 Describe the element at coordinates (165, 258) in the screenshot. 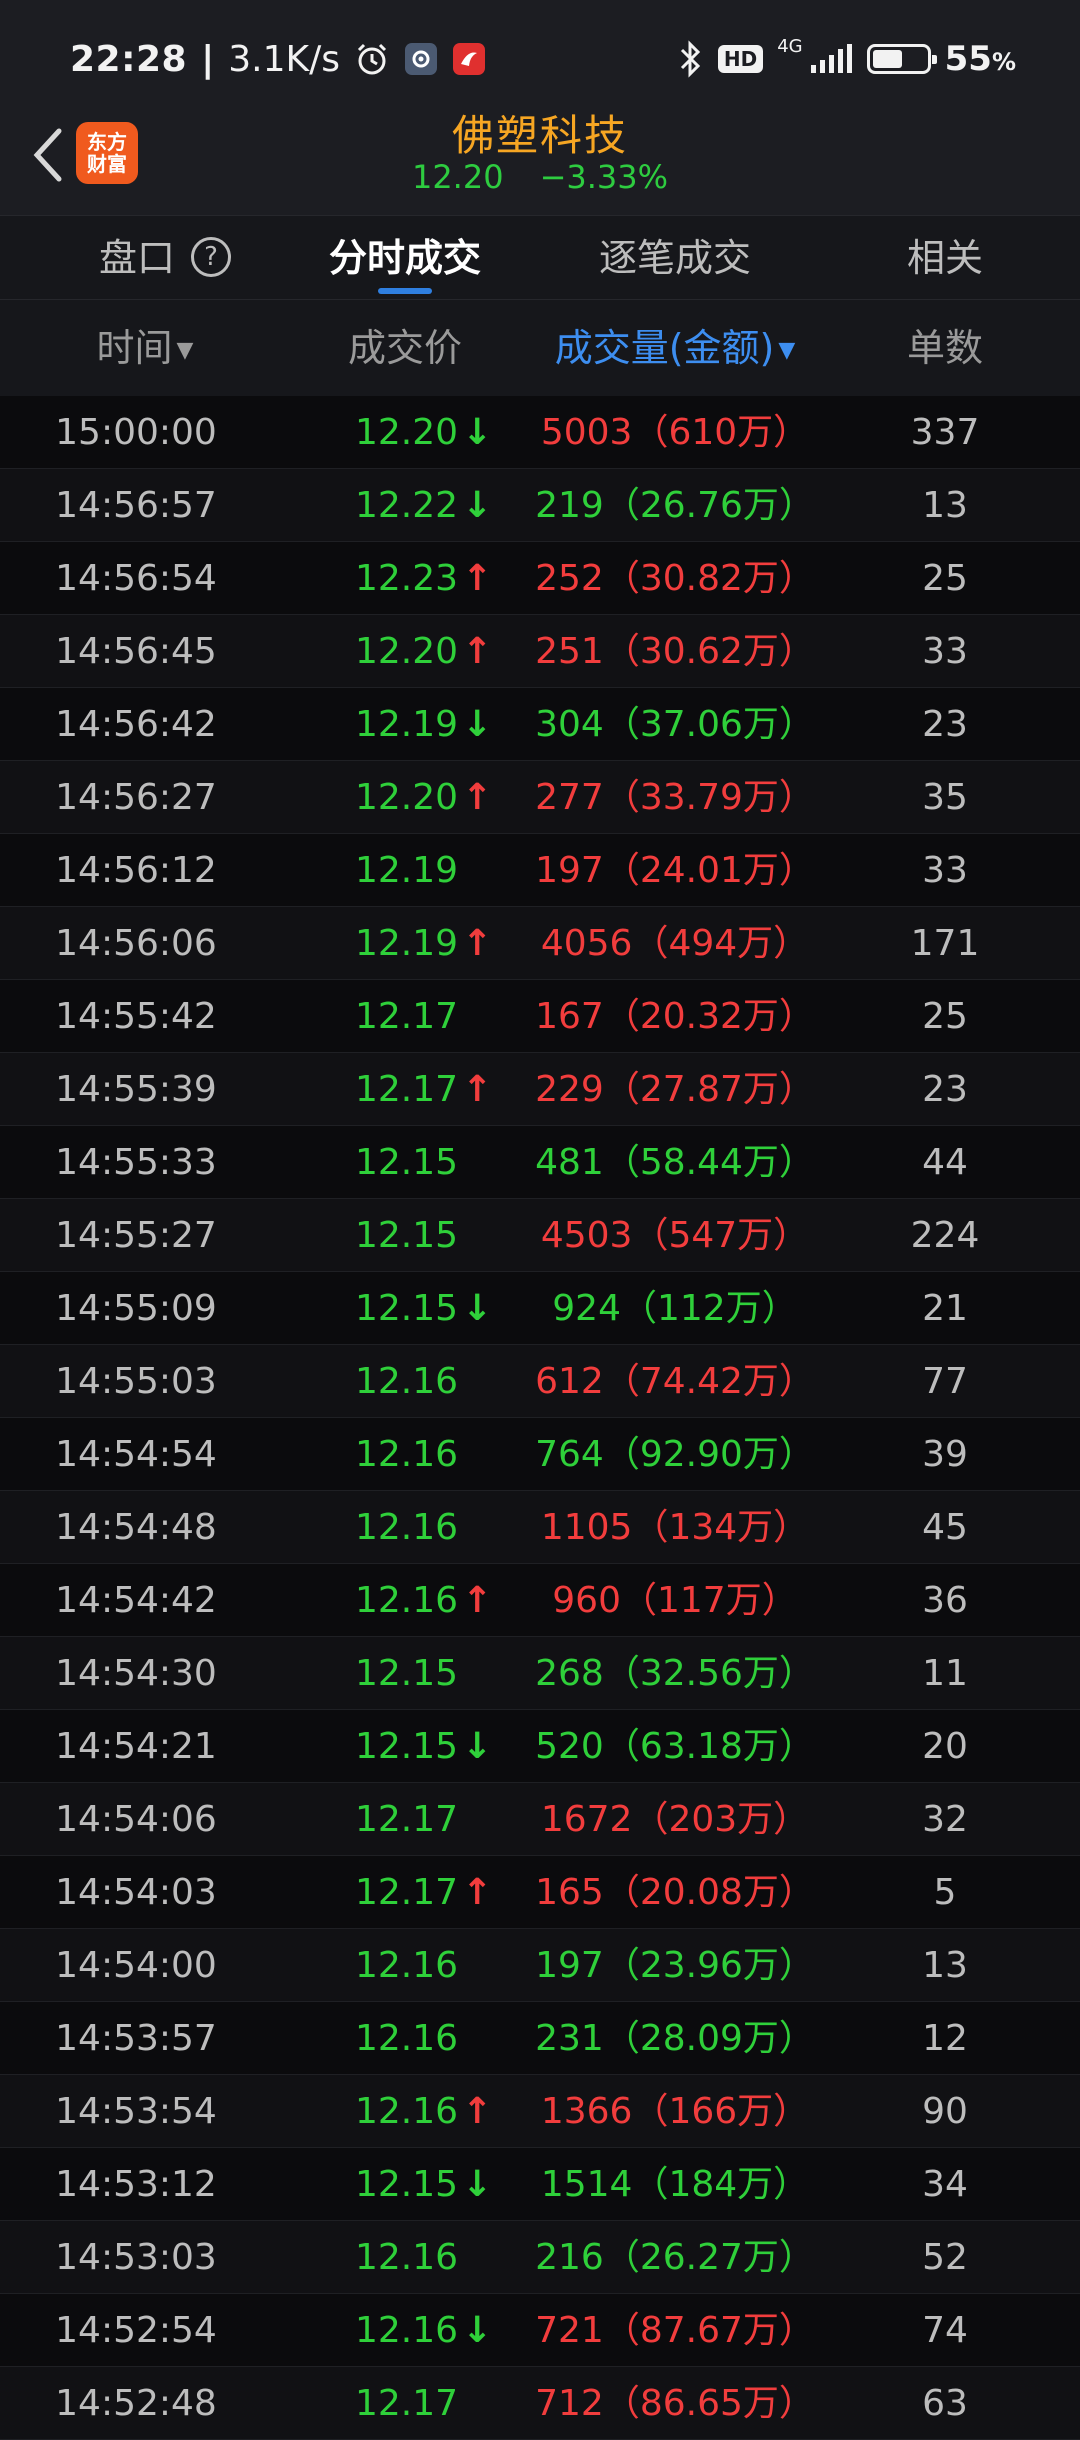

I see `tab-pankou: 盘口?` at that location.